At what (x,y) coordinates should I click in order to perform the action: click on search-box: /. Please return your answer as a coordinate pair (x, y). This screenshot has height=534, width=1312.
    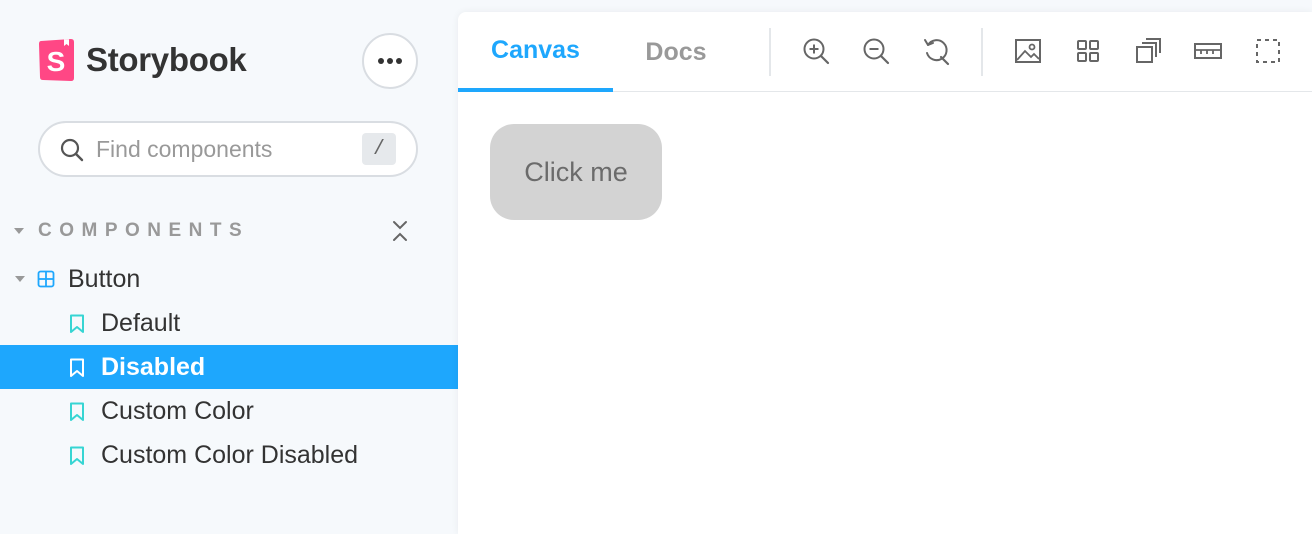
    Looking at the image, I should click on (228, 149).